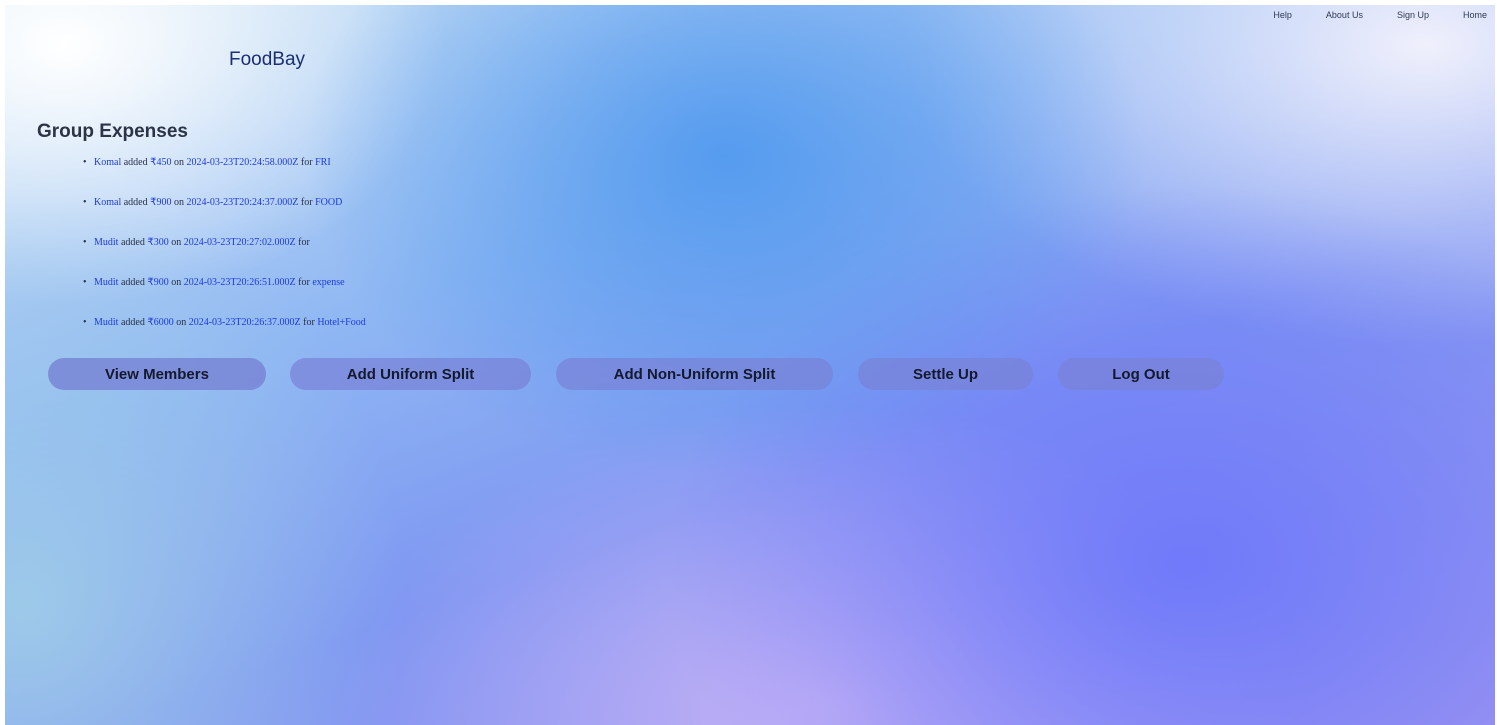 The image size is (1497, 725). I want to click on expense-date: 2024-03-23T20:26:51.000Z, so click(239, 282).